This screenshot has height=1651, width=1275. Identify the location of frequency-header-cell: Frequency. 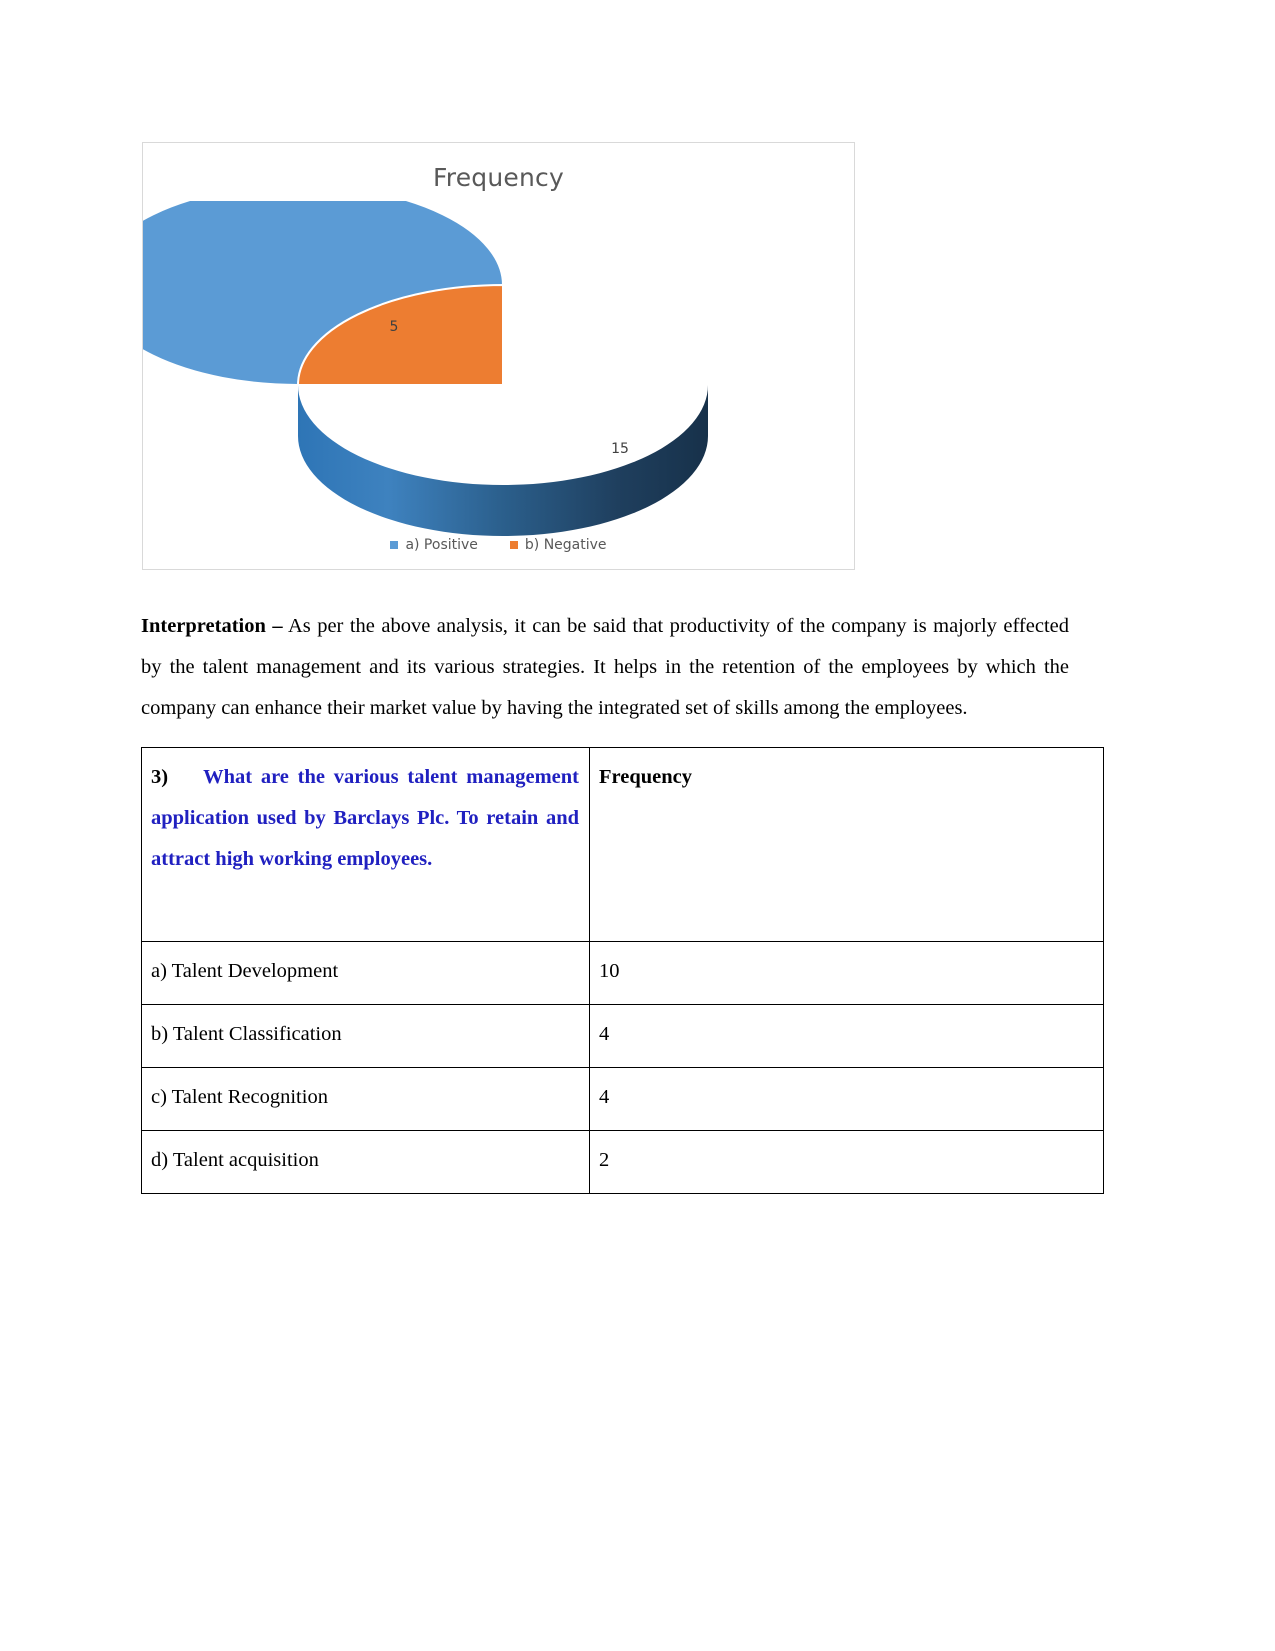
(846, 844).